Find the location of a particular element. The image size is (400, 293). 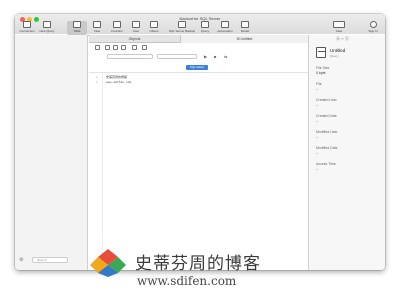

function-button: Function is located at coordinates (117, 28).